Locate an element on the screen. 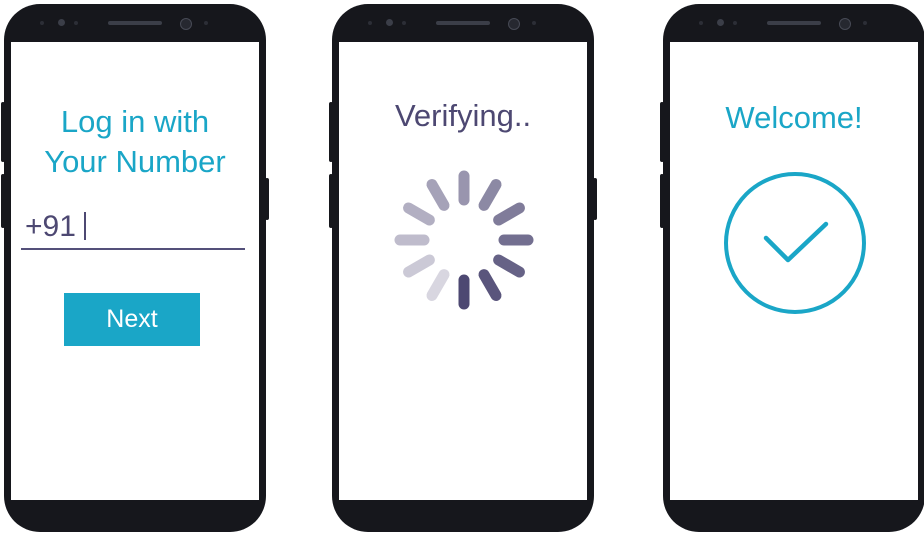  login-title-line2: Your Number is located at coordinates (135, 161).